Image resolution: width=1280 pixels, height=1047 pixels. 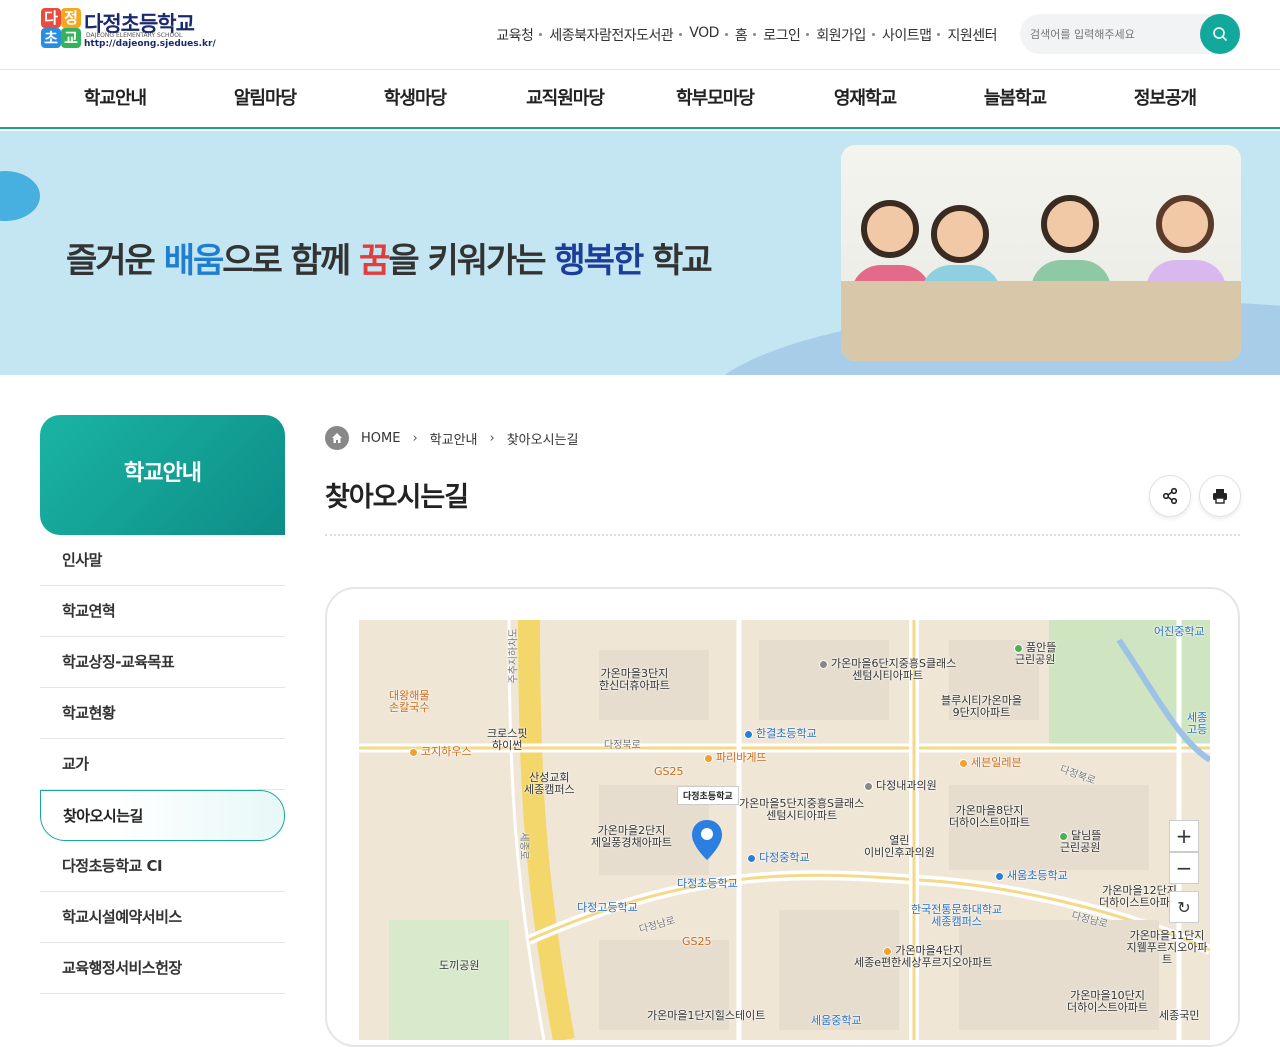 What do you see at coordinates (415, 438) in the screenshot?
I see `chevron-right-icon: ›` at bounding box center [415, 438].